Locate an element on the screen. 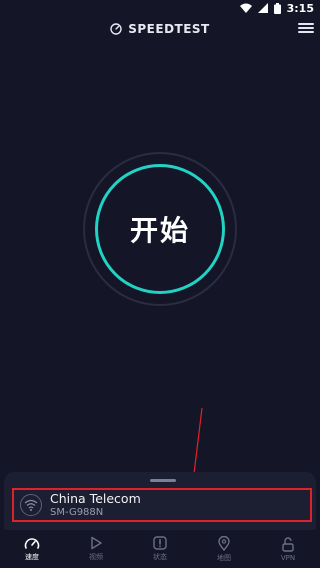  status-bar: 3:15 is located at coordinates (160, 8).